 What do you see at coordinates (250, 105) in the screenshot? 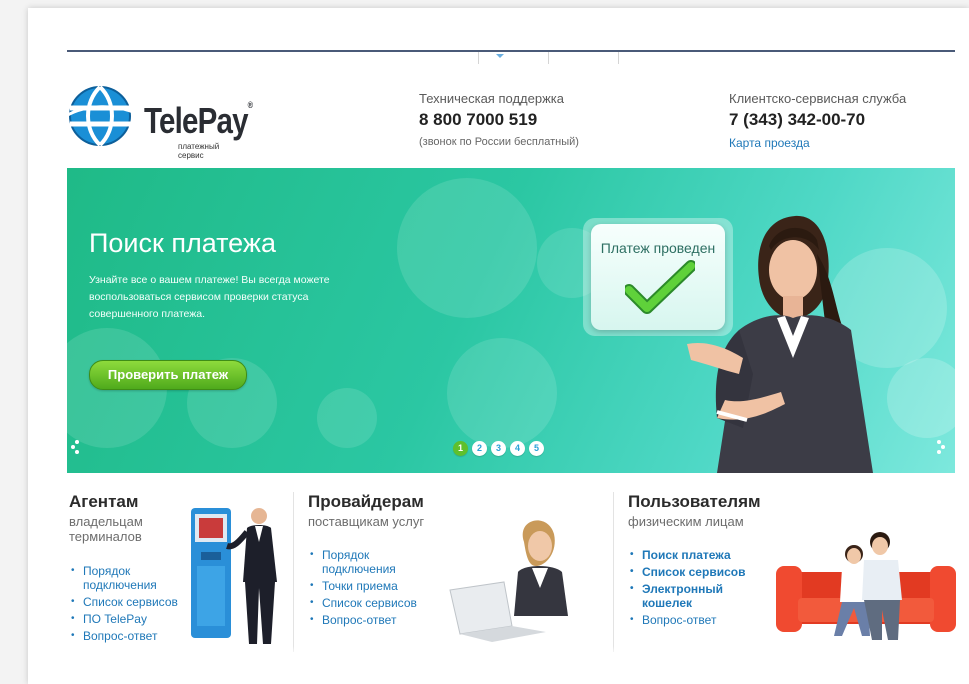
I see `brand-reg: ®` at bounding box center [250, 105].